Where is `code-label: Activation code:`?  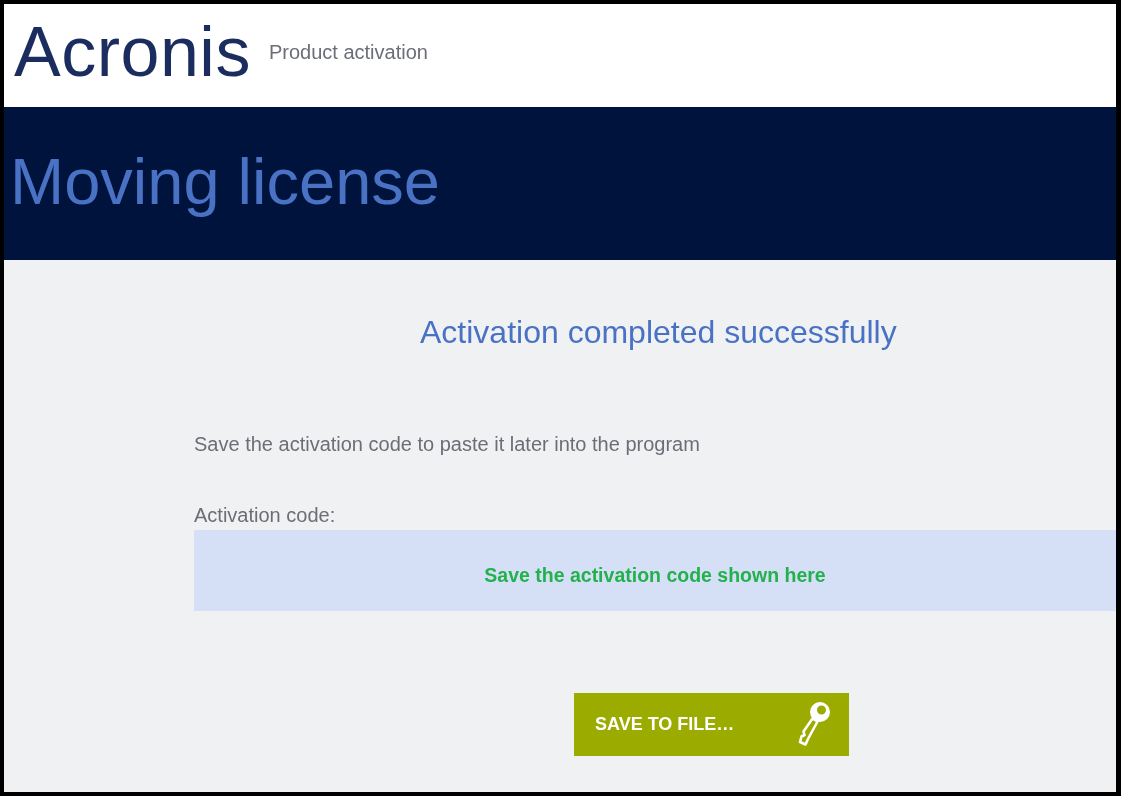
code-label: Activation code: is located at coordinates (265, 515).